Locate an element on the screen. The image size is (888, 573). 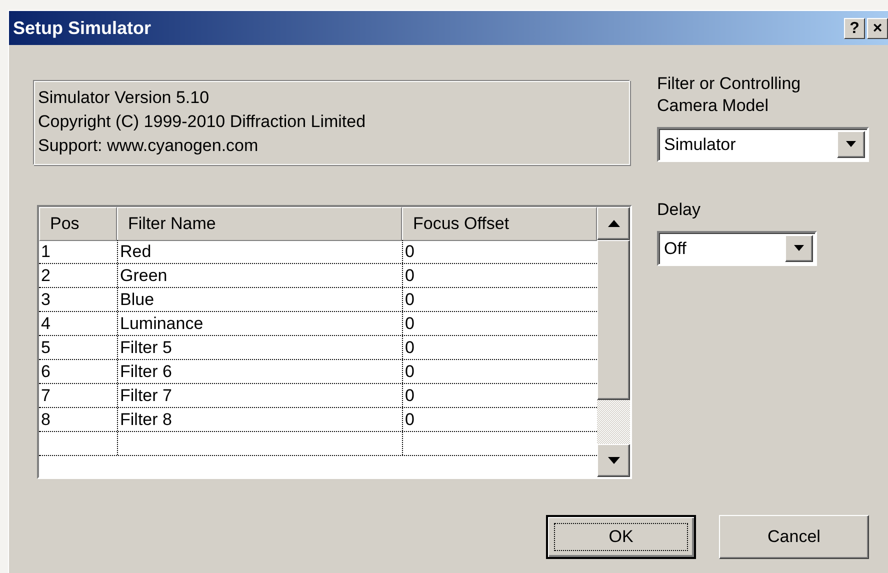
table-cell-text: 4 is located at coordinates (46, 324).